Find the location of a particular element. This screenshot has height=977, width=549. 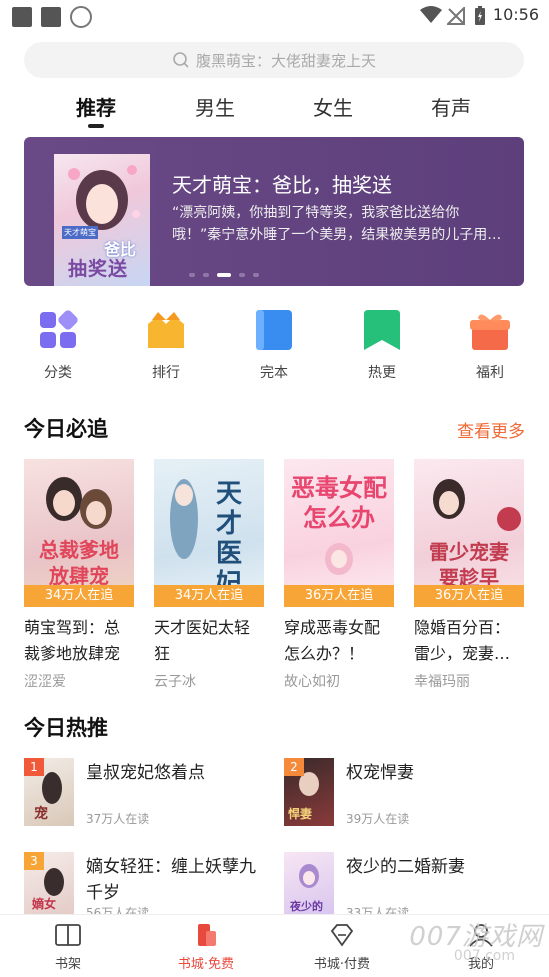

signal-icon is located at coordinates (456, 16).